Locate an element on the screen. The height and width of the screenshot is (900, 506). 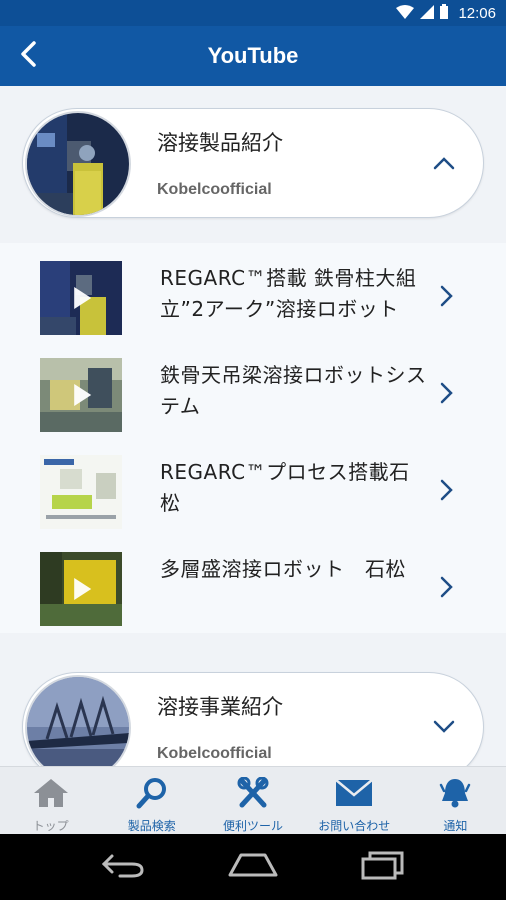
home-icon is located at coordinates (51, 795).